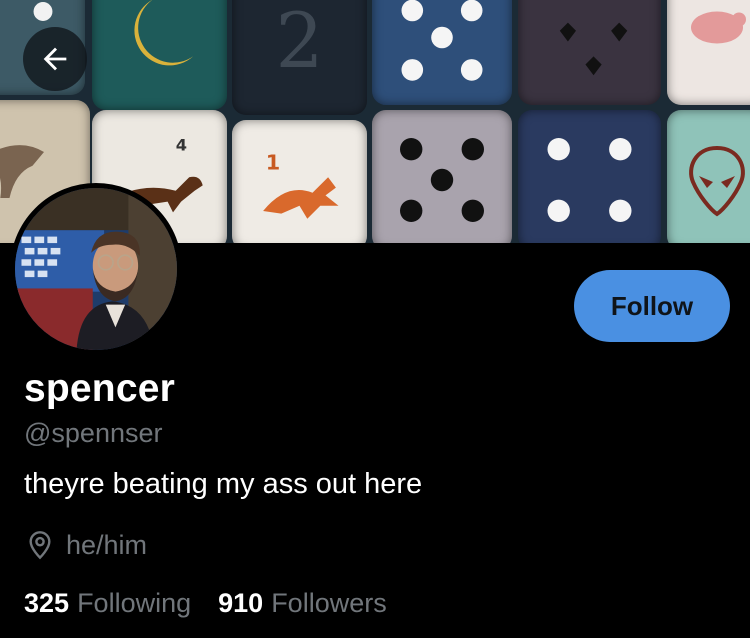 Image resolution: width=750 pixels, height=638 pixels. What do you see at coordinates (181, 144) in the screenshot?
I see `svg-text: 4` at bounding box center [181, 144].